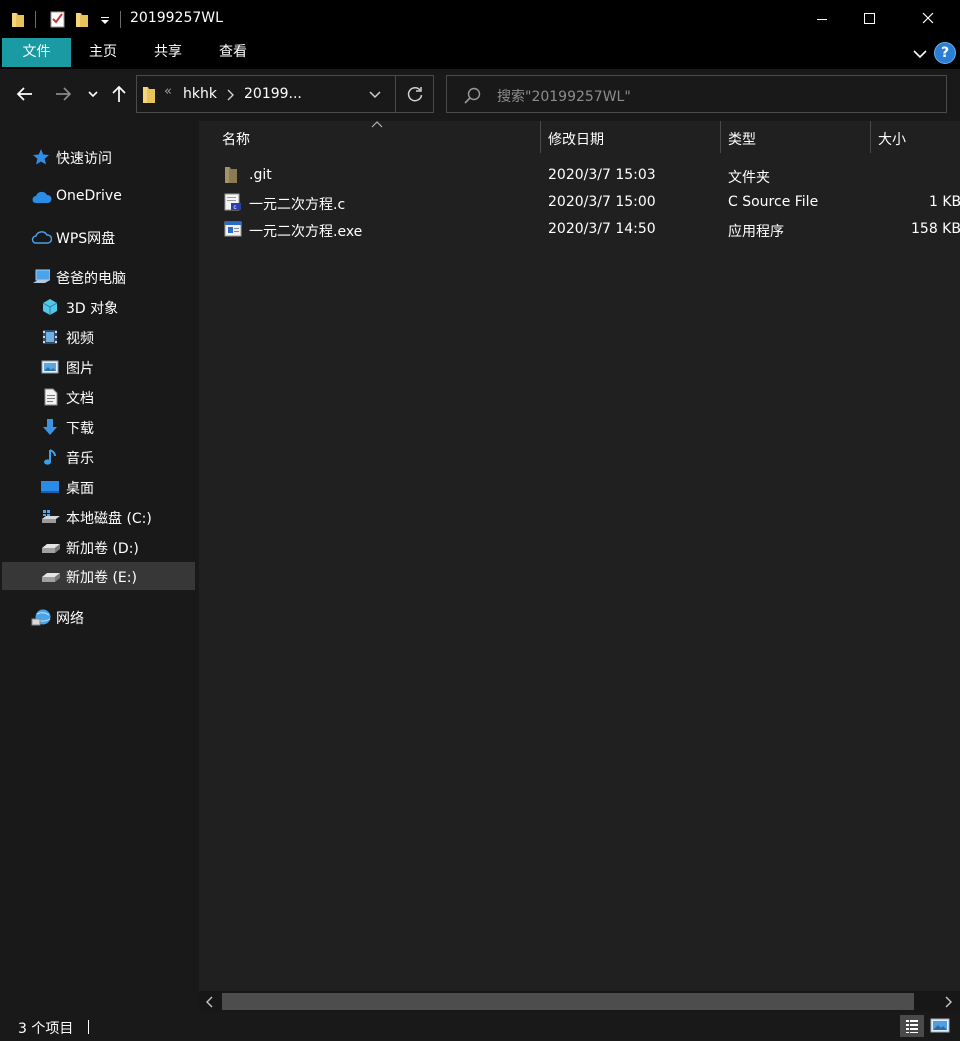 The height and width of the screenshot is (1041, 960). I want to click on sidebar-item-label: 新加卷 (E:), so click(101, 578).